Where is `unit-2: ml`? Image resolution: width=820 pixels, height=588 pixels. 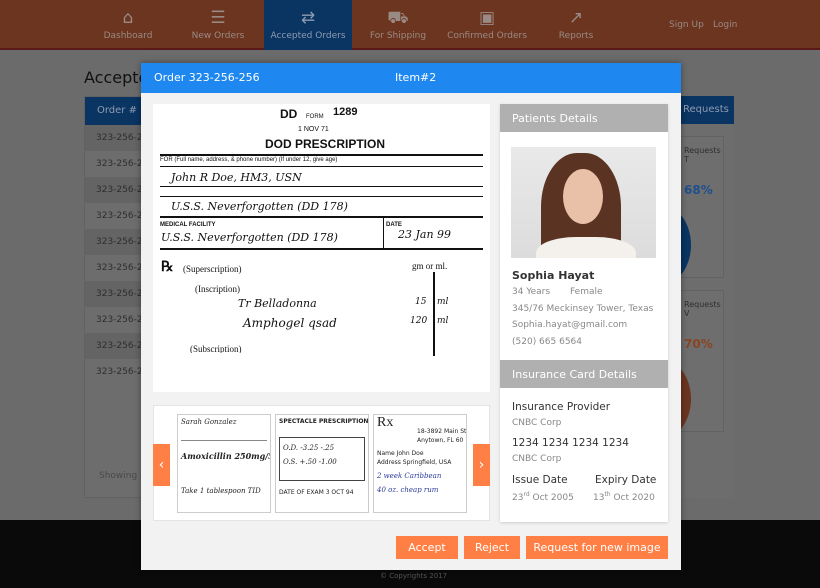
unit-2: ml is located at coordinates (443, 321).